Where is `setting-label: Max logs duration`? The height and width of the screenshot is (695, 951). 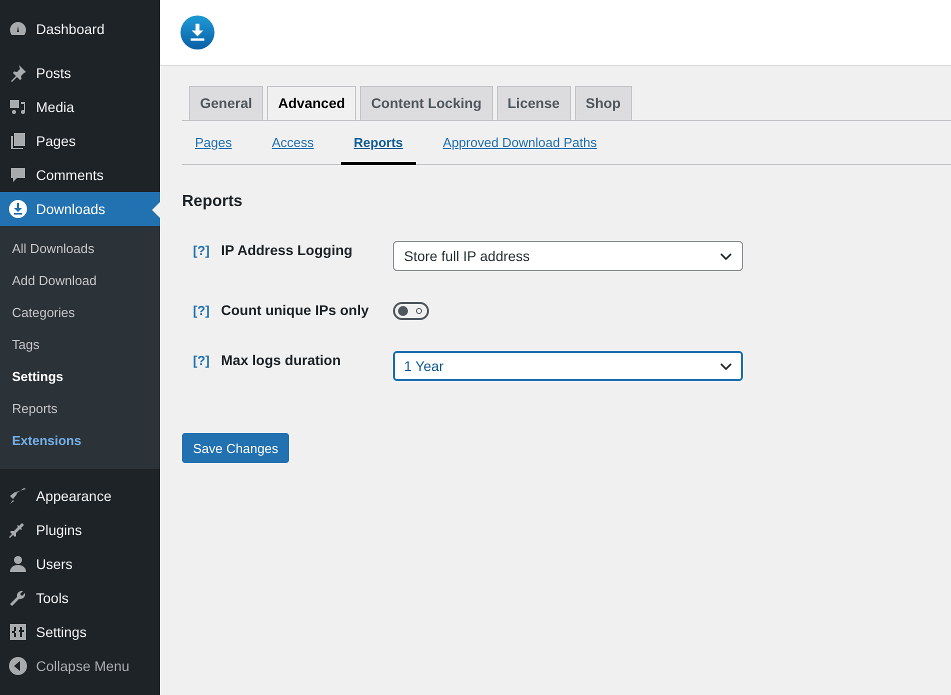 setting-label: Max logs duration is located at coordinates (281, 360).